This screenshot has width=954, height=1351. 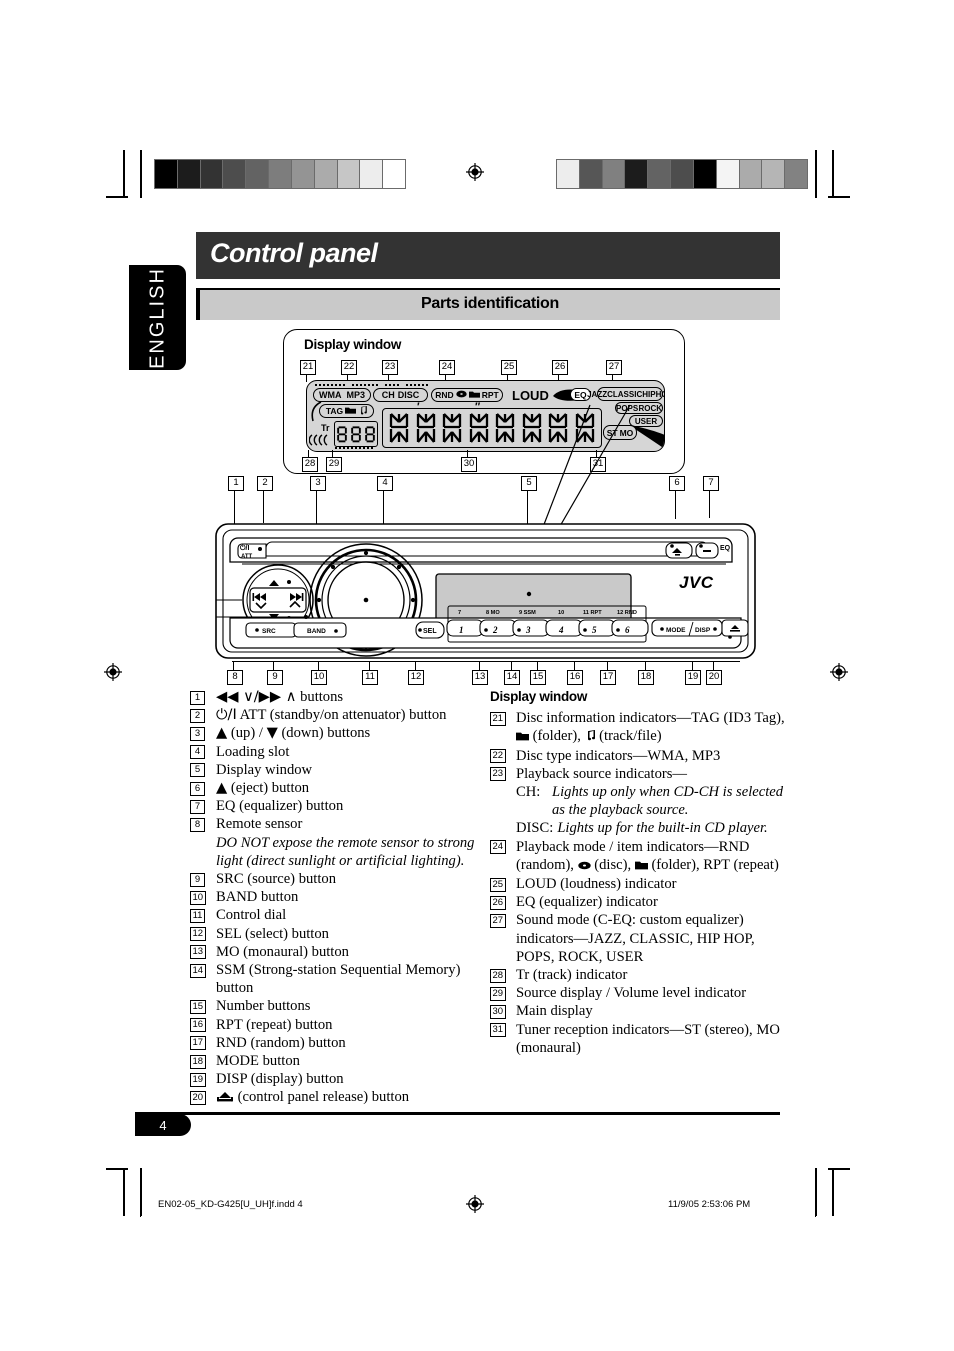 I want to click on svg-text: ATT, so click(x=247, y=557).